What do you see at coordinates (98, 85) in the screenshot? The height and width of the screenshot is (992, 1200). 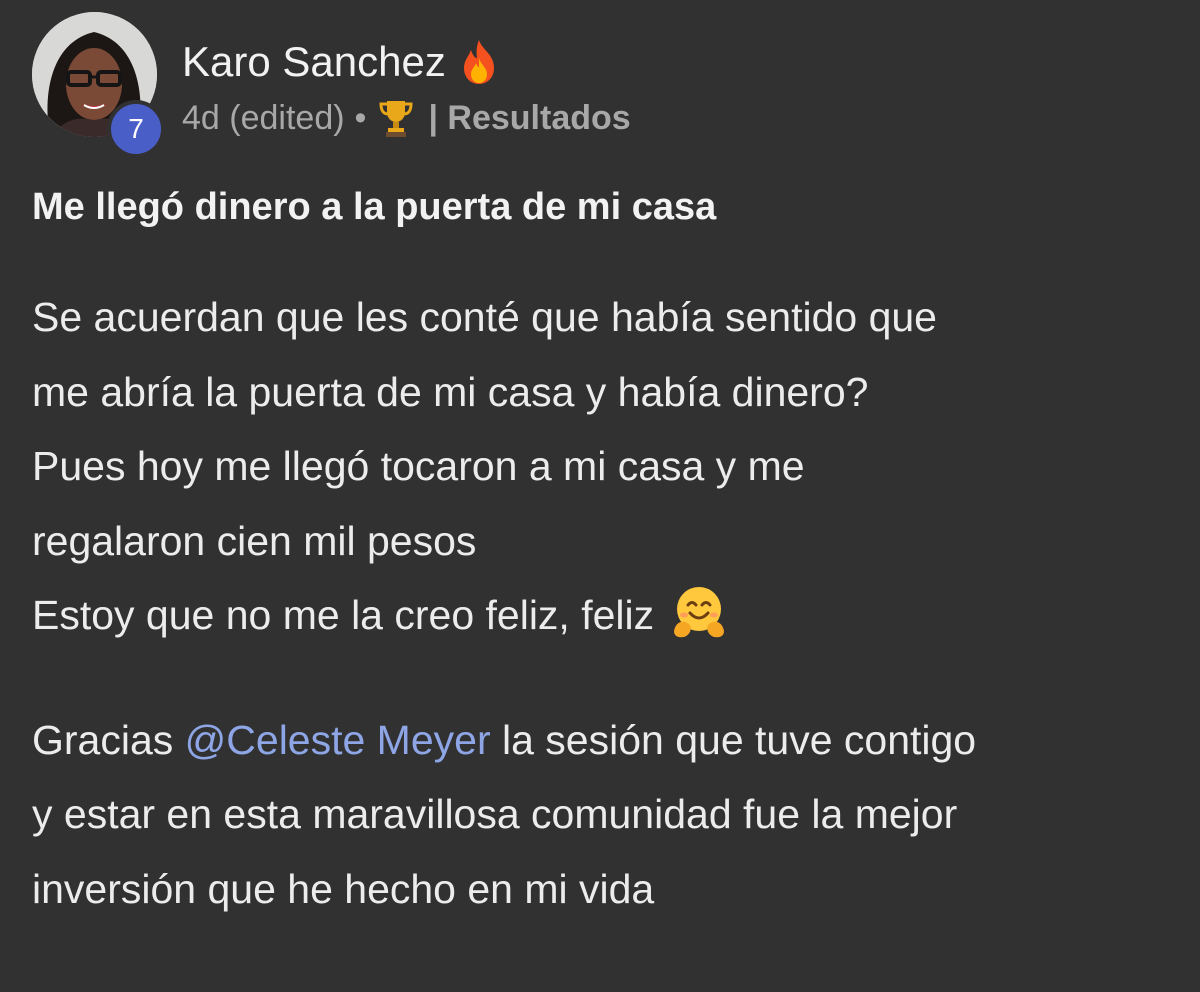 I see `avatar-container: 7` at bounding box center [98, 85].